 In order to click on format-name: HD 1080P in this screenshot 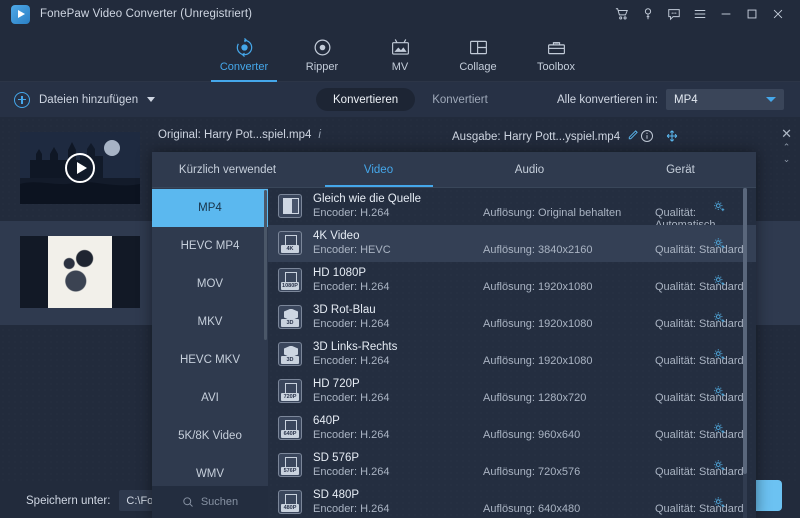, I will do `click(340, 273)`.